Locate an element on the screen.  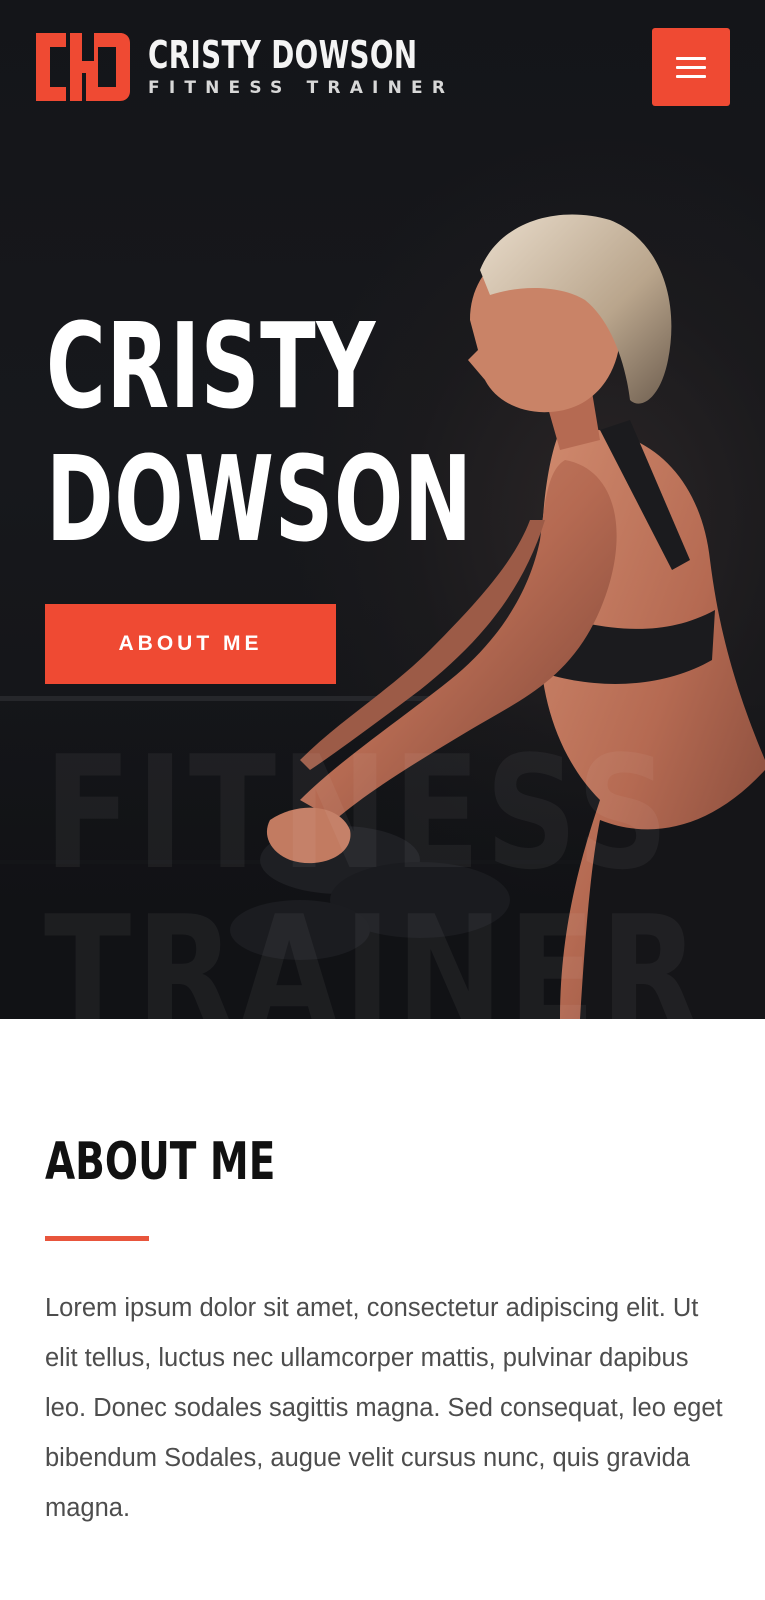
site-logo: CRISTY DOWSON FITNESS TRAINER is located at coordinates (276, 67).